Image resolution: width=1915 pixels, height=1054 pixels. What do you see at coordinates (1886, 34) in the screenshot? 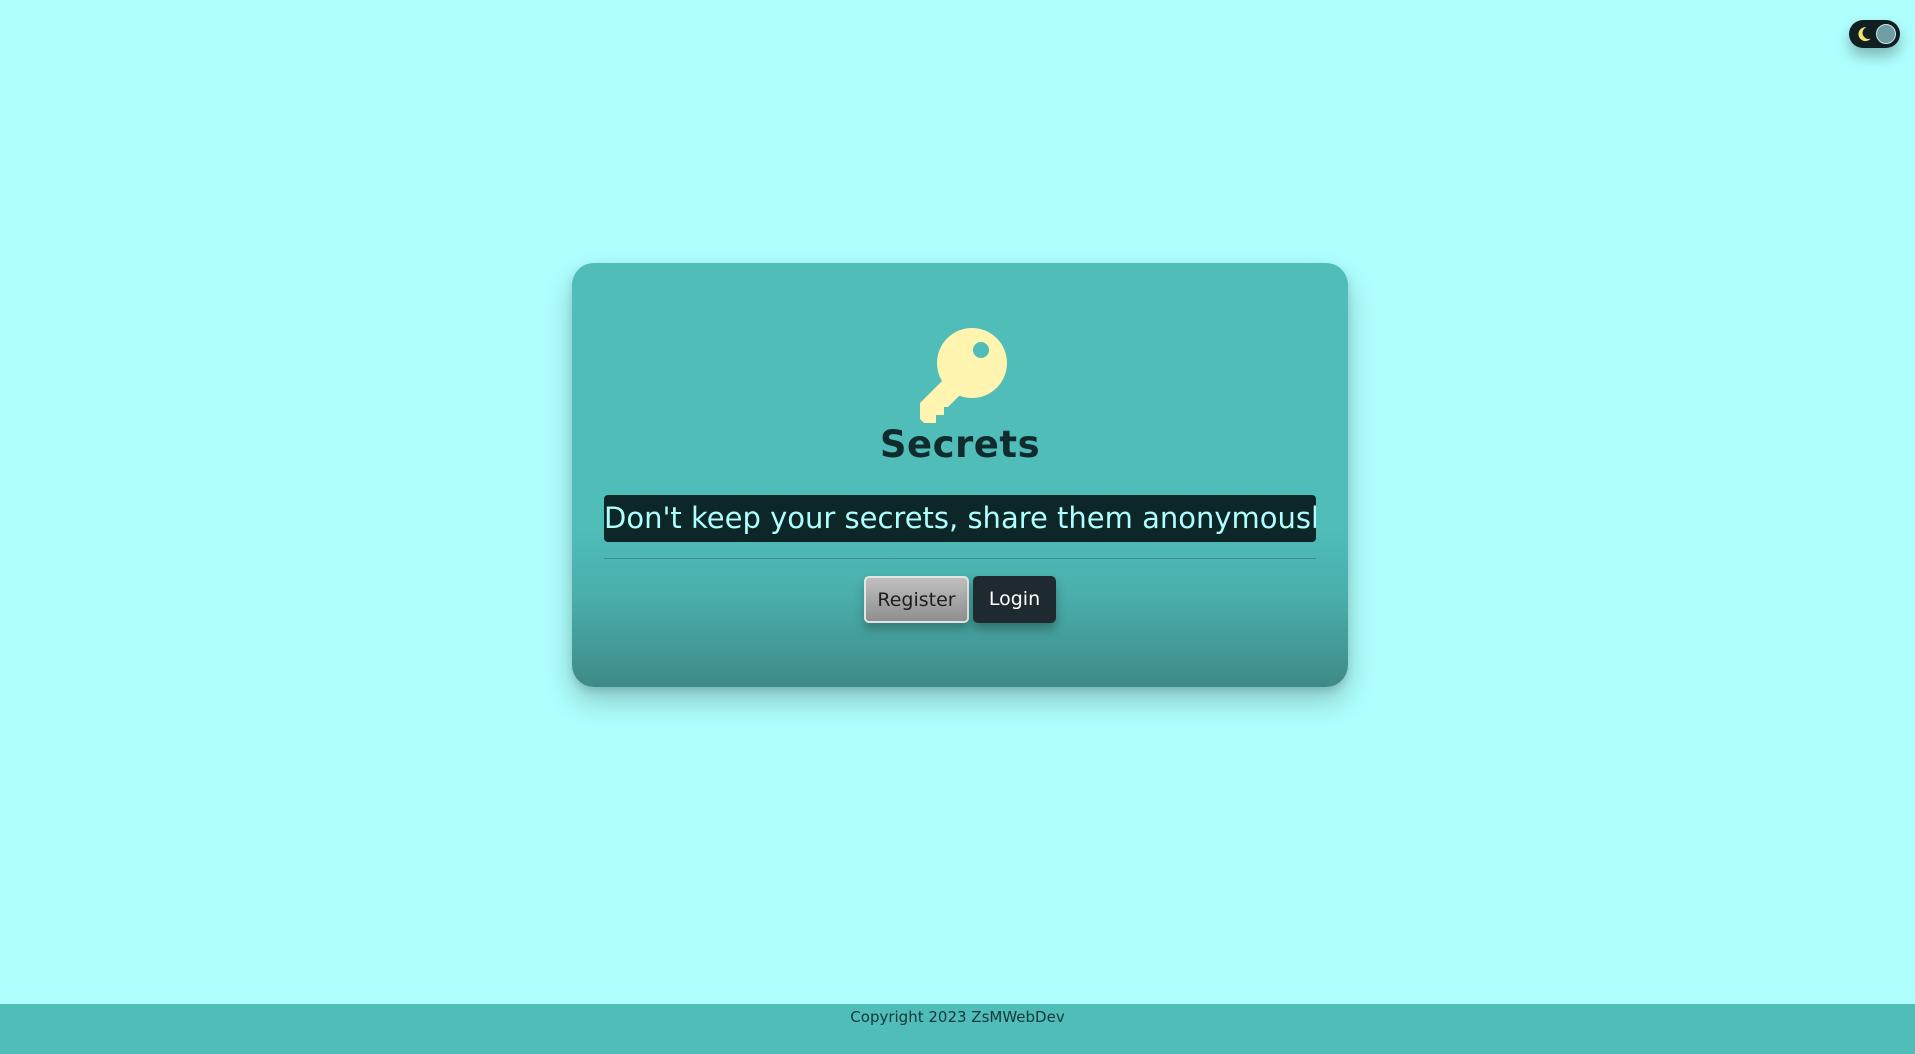
I see `toggle-knob` at bounding box center [1886, 34].